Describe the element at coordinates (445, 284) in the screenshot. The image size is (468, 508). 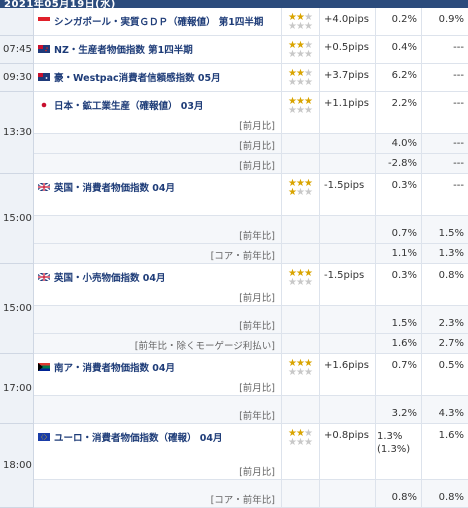
I see `forecast-cell: 0.8%` at that location.